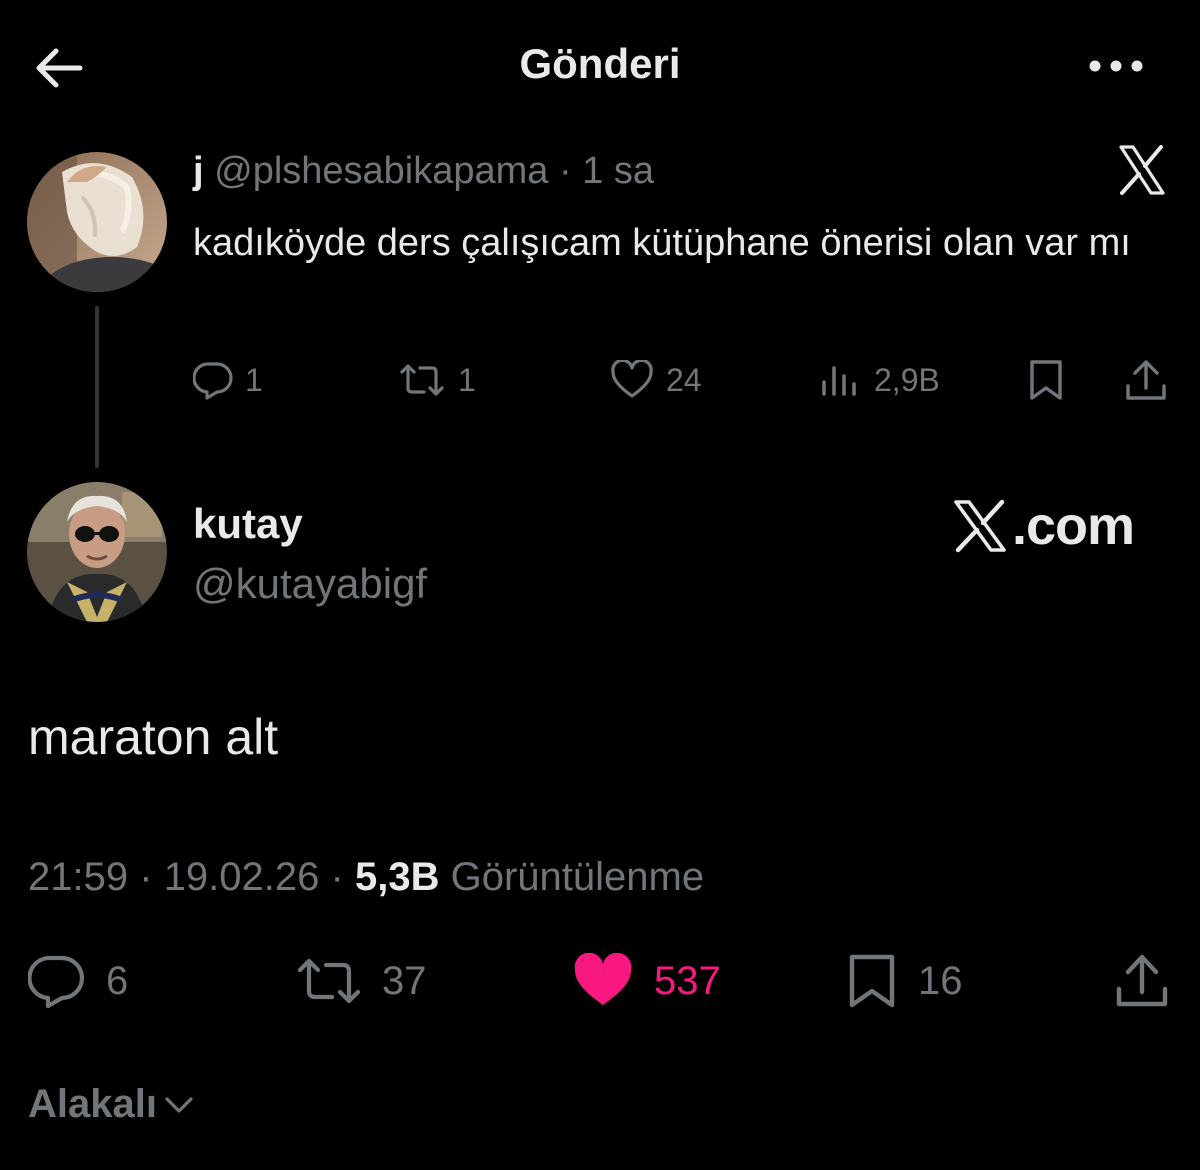 This screenshot has width=1200, height=1170. I want to click on parent-reply-button: 1, so click(228, 380).